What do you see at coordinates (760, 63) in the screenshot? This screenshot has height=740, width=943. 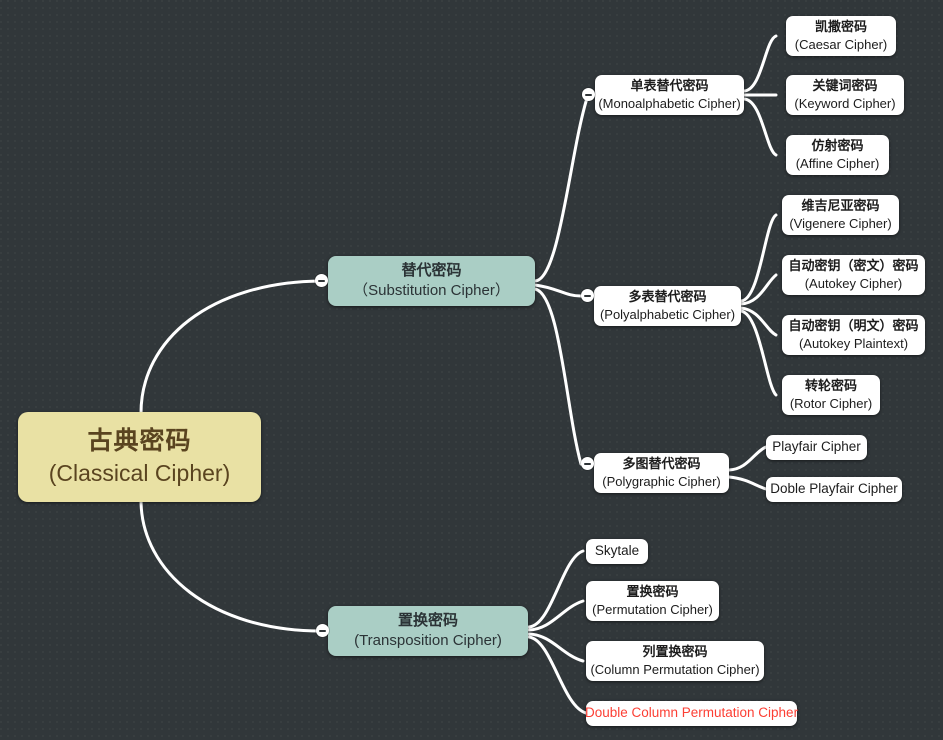 I see `edge-mono-caesar` at bounding box center [760, 63].